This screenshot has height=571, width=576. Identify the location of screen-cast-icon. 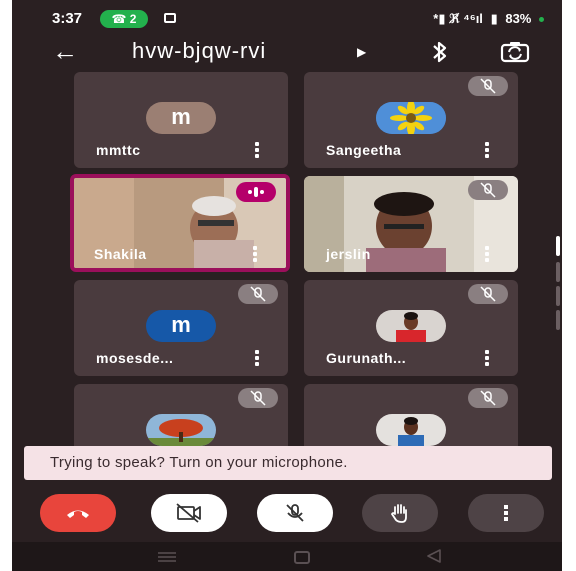
(170, 18).